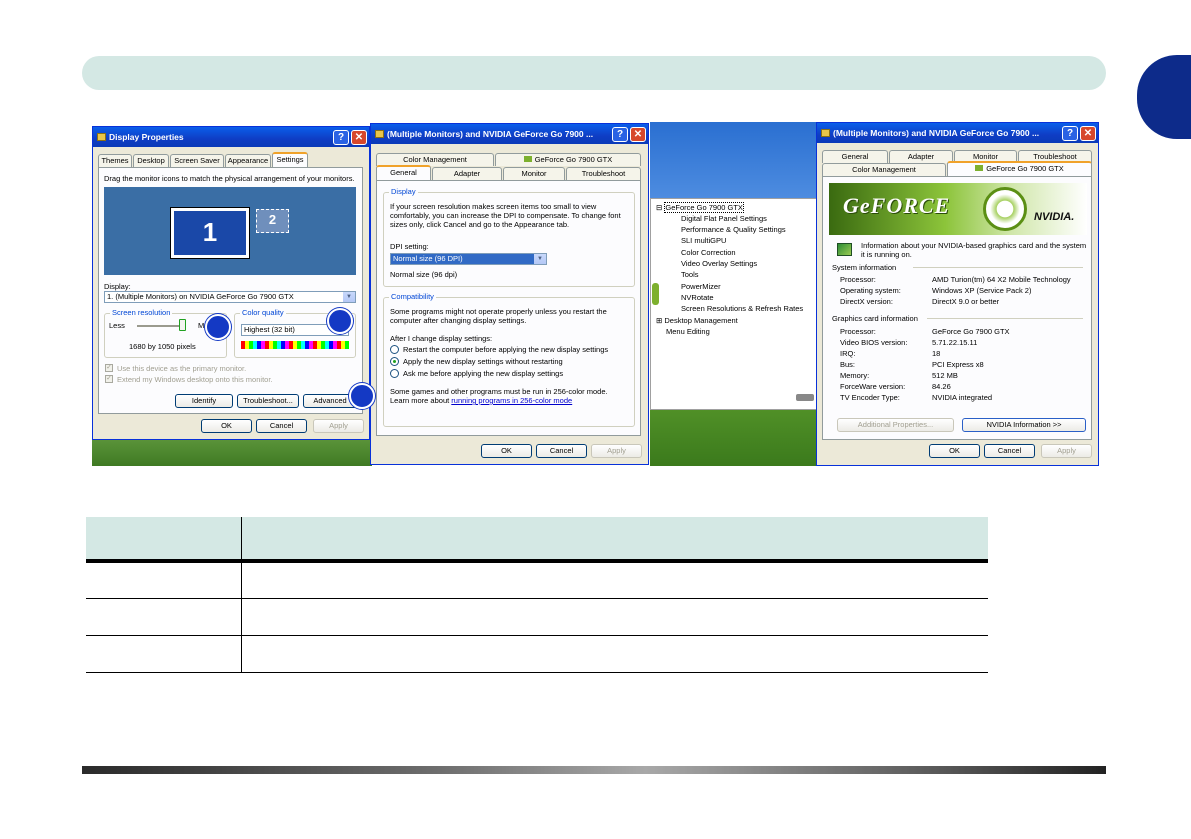  Describe the element at coordinates (594, 73) in the screenshot. I see `page-header-bar` at that location.